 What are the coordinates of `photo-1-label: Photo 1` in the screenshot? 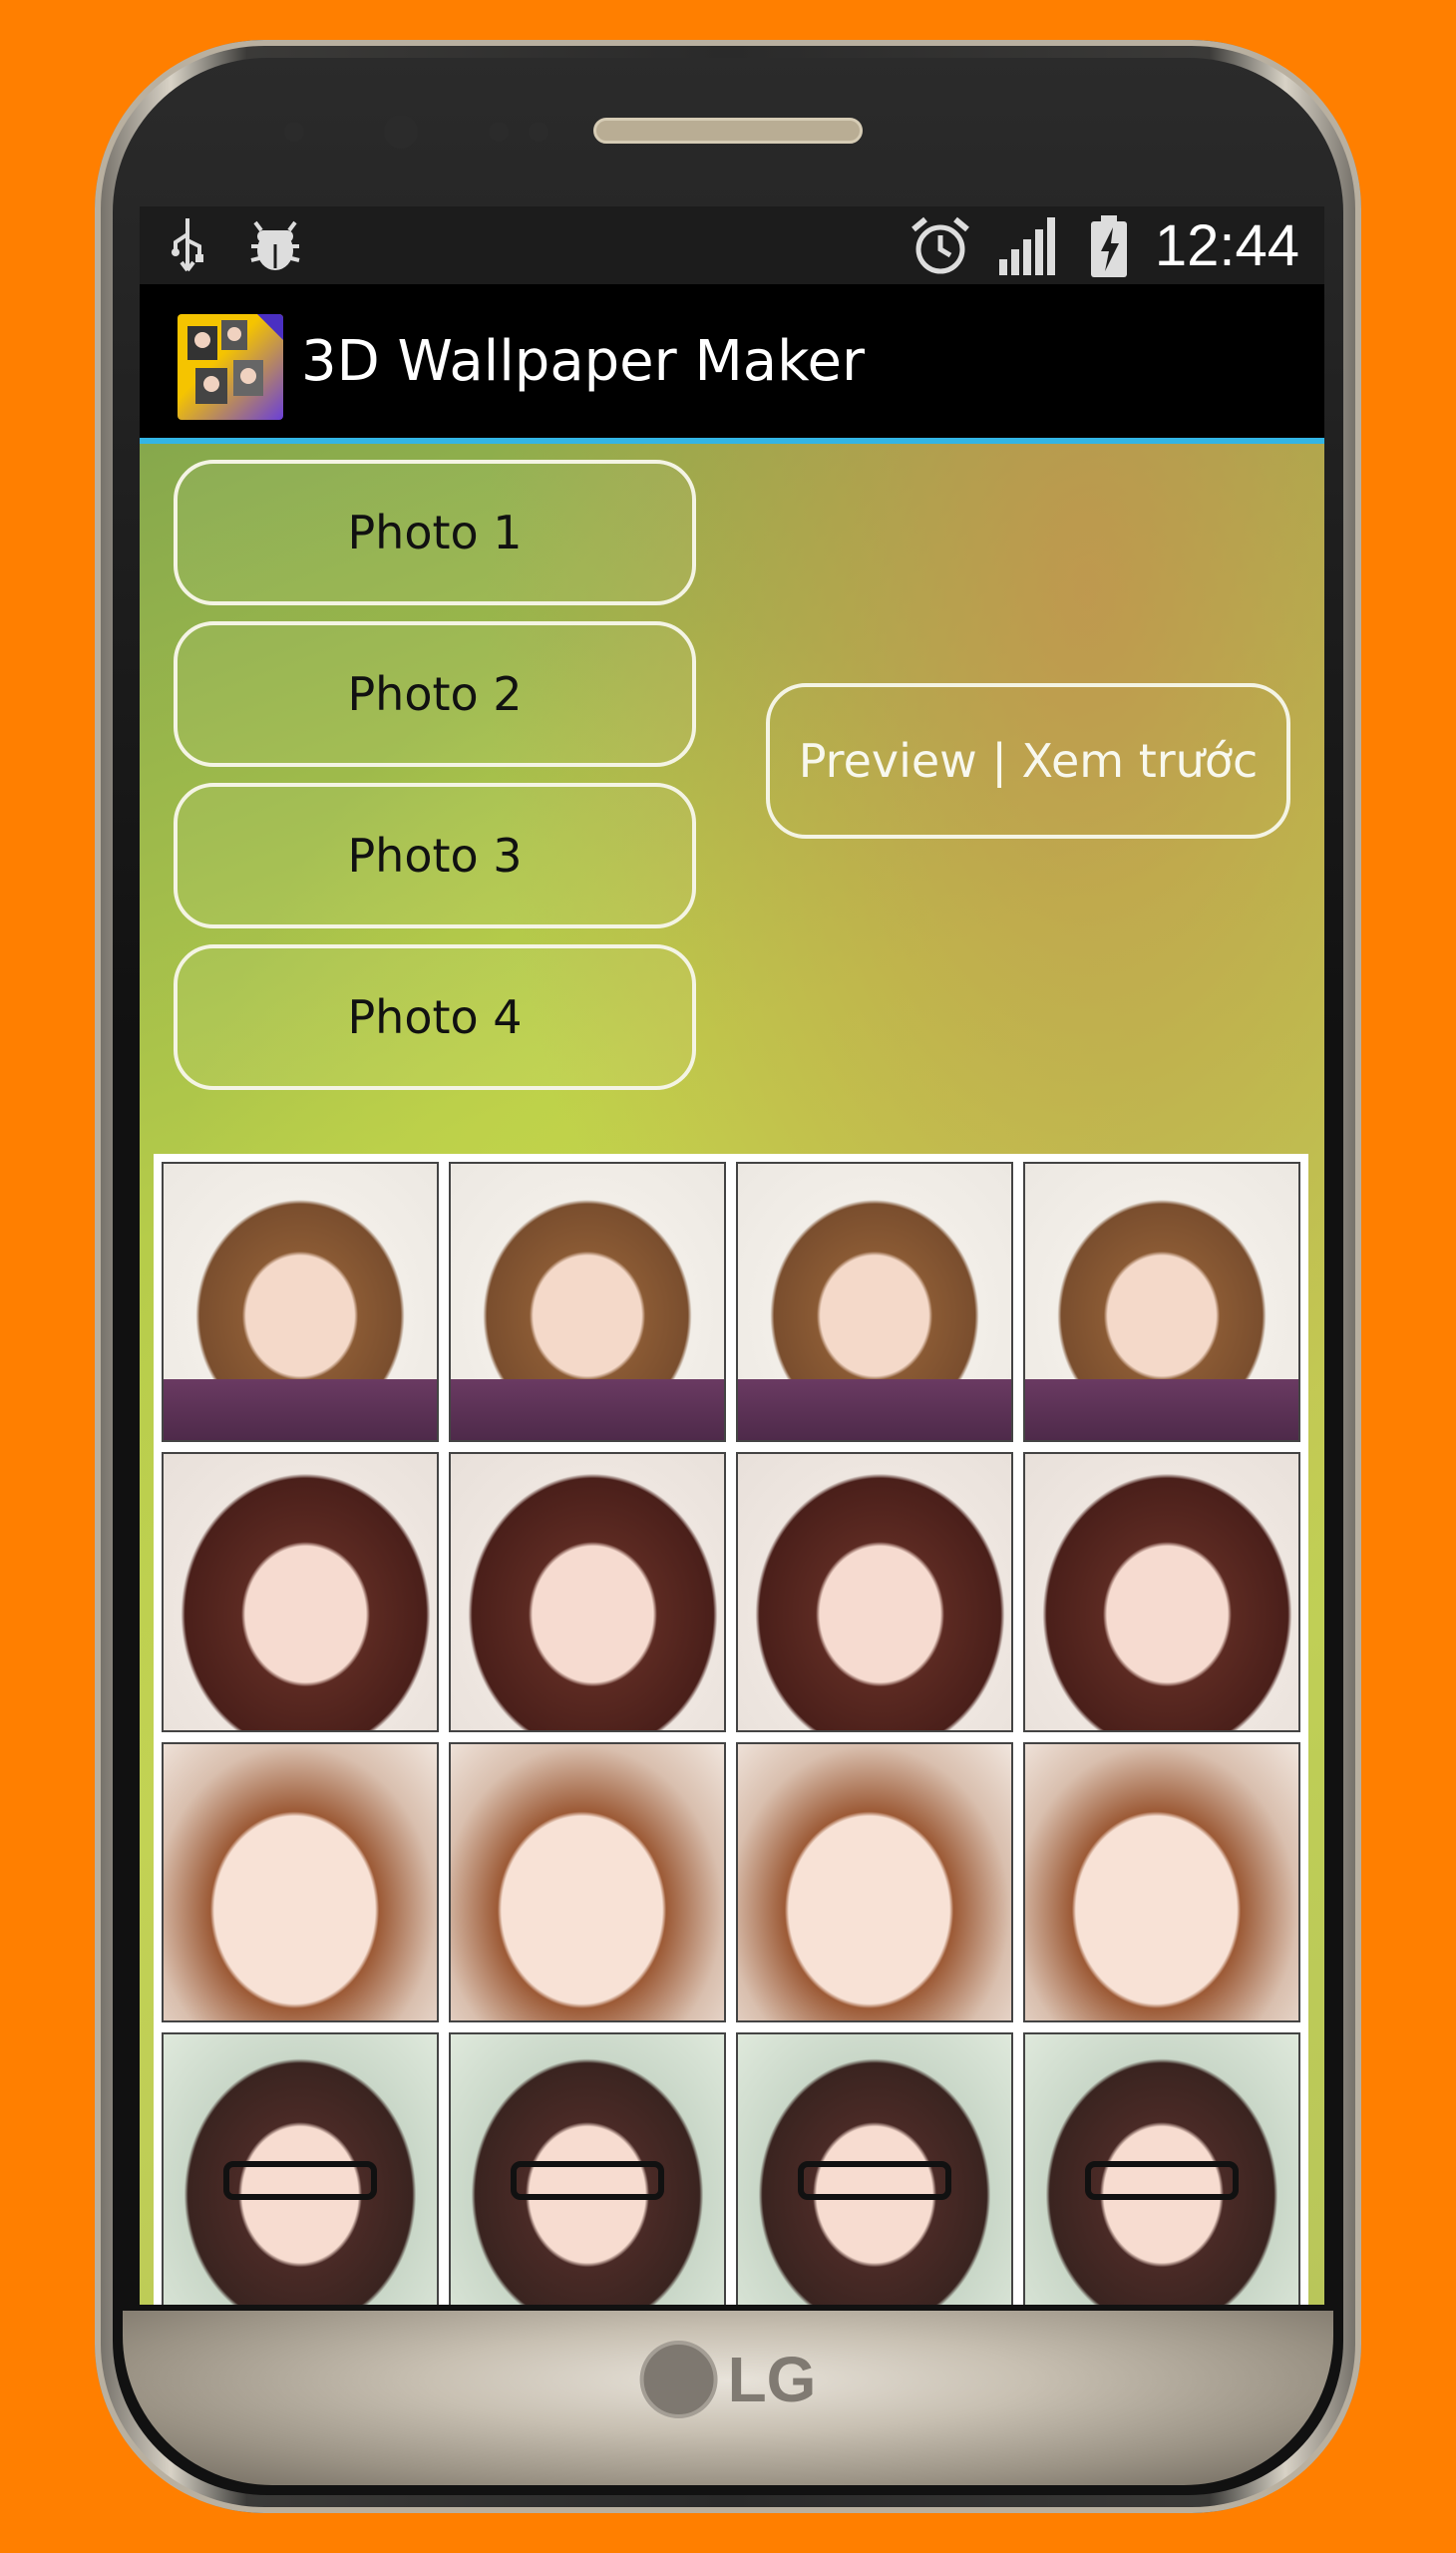 It's located at (435, 533).